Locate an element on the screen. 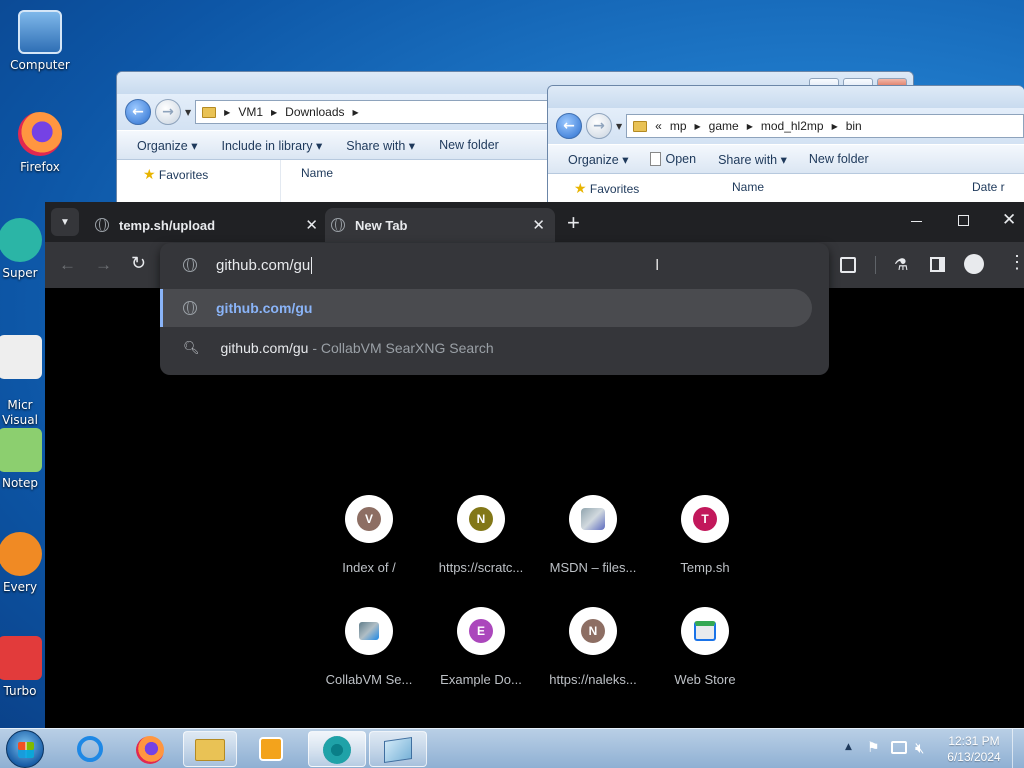 This screenshot has height=768, width=1024. desktop-icon-computer: Computer is located at coordinates (40, 41).